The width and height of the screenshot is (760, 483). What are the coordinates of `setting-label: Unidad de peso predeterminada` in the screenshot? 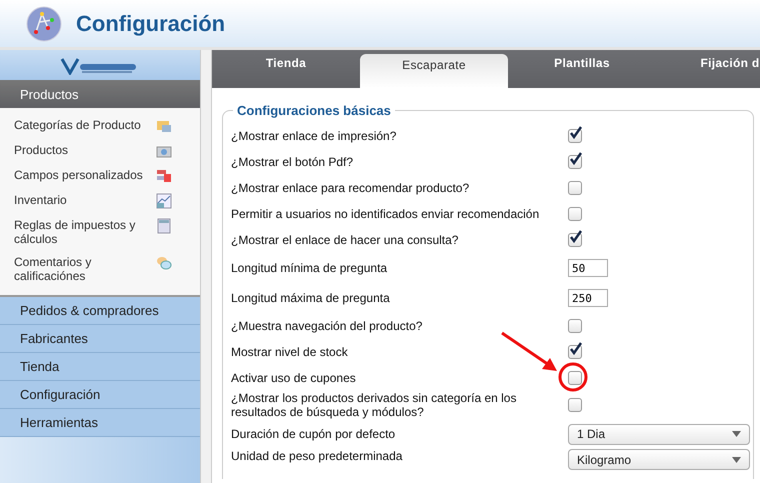 It's located at (317, 456).